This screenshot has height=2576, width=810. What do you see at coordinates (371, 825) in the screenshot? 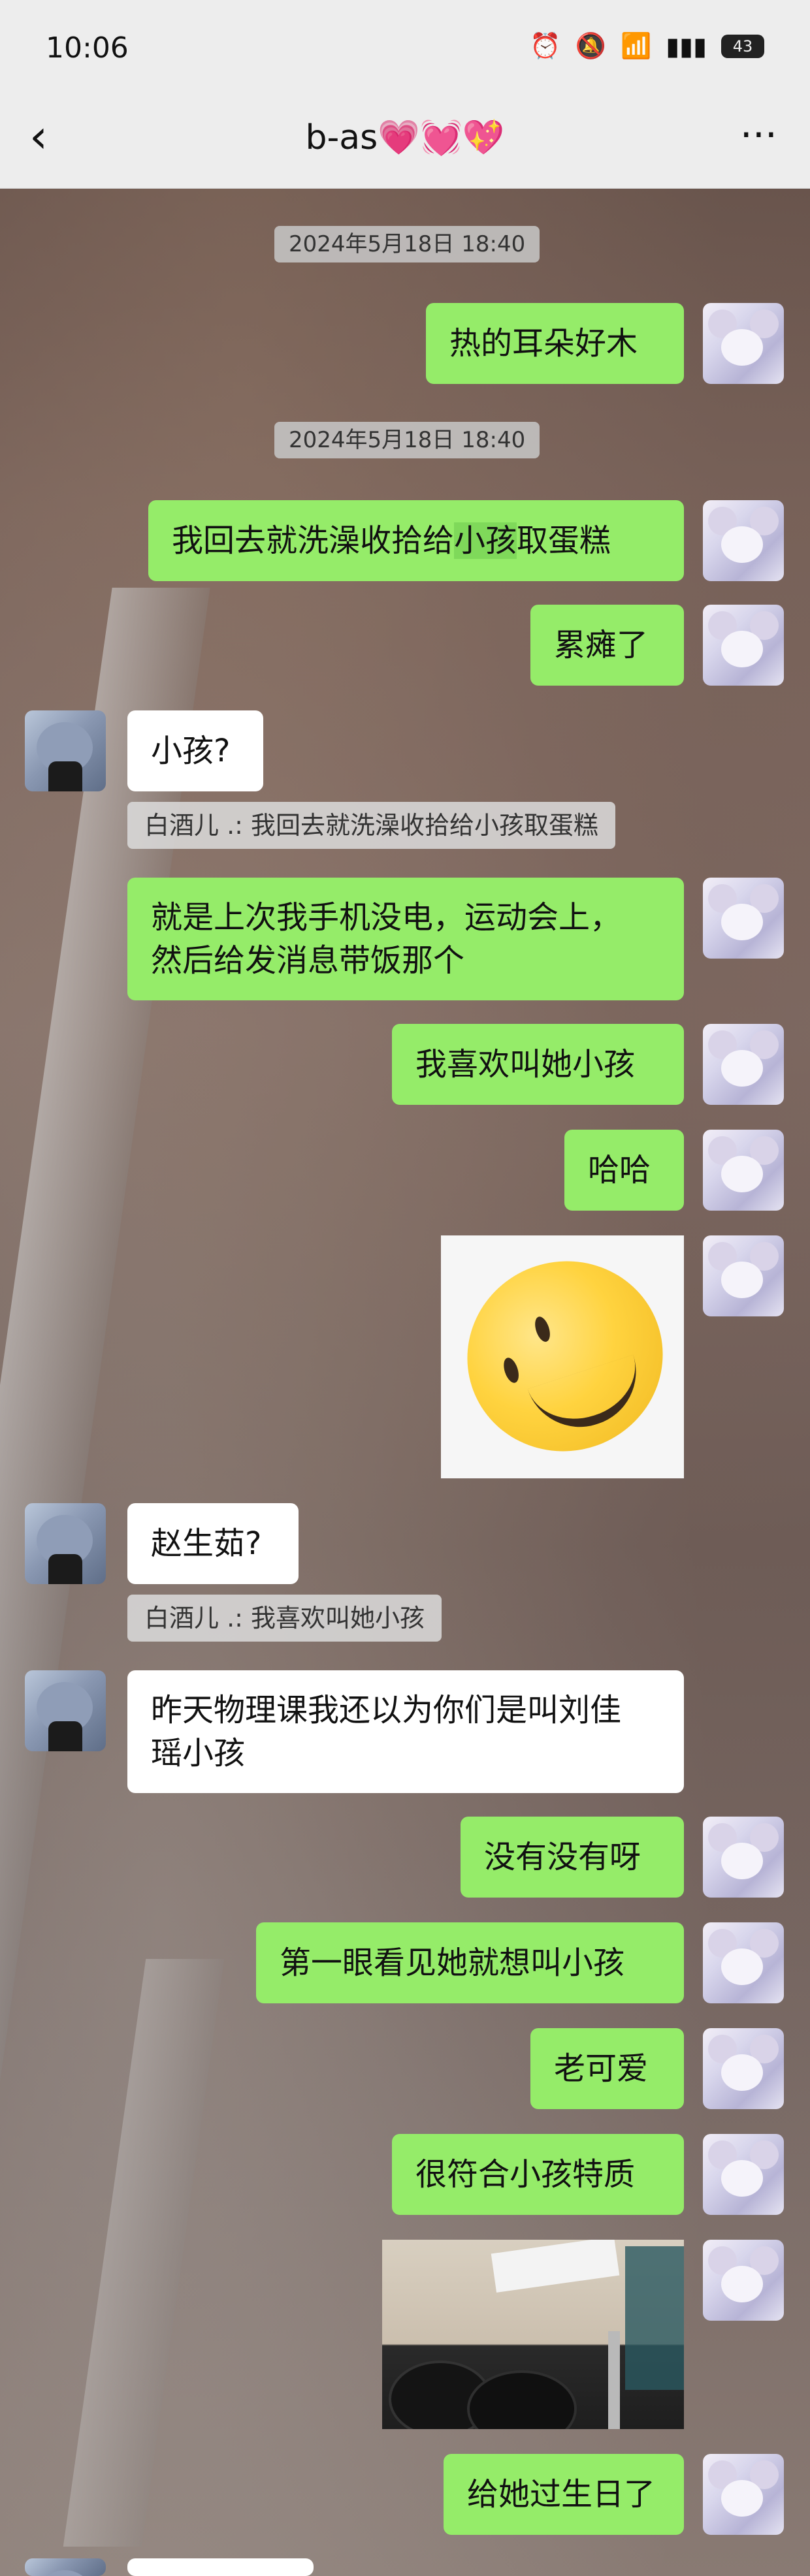
I see `quoted-message: 白酒儿 .: 我回去就洗澡收拾给小孩取蛋糕` at bounding box center [371, 825].